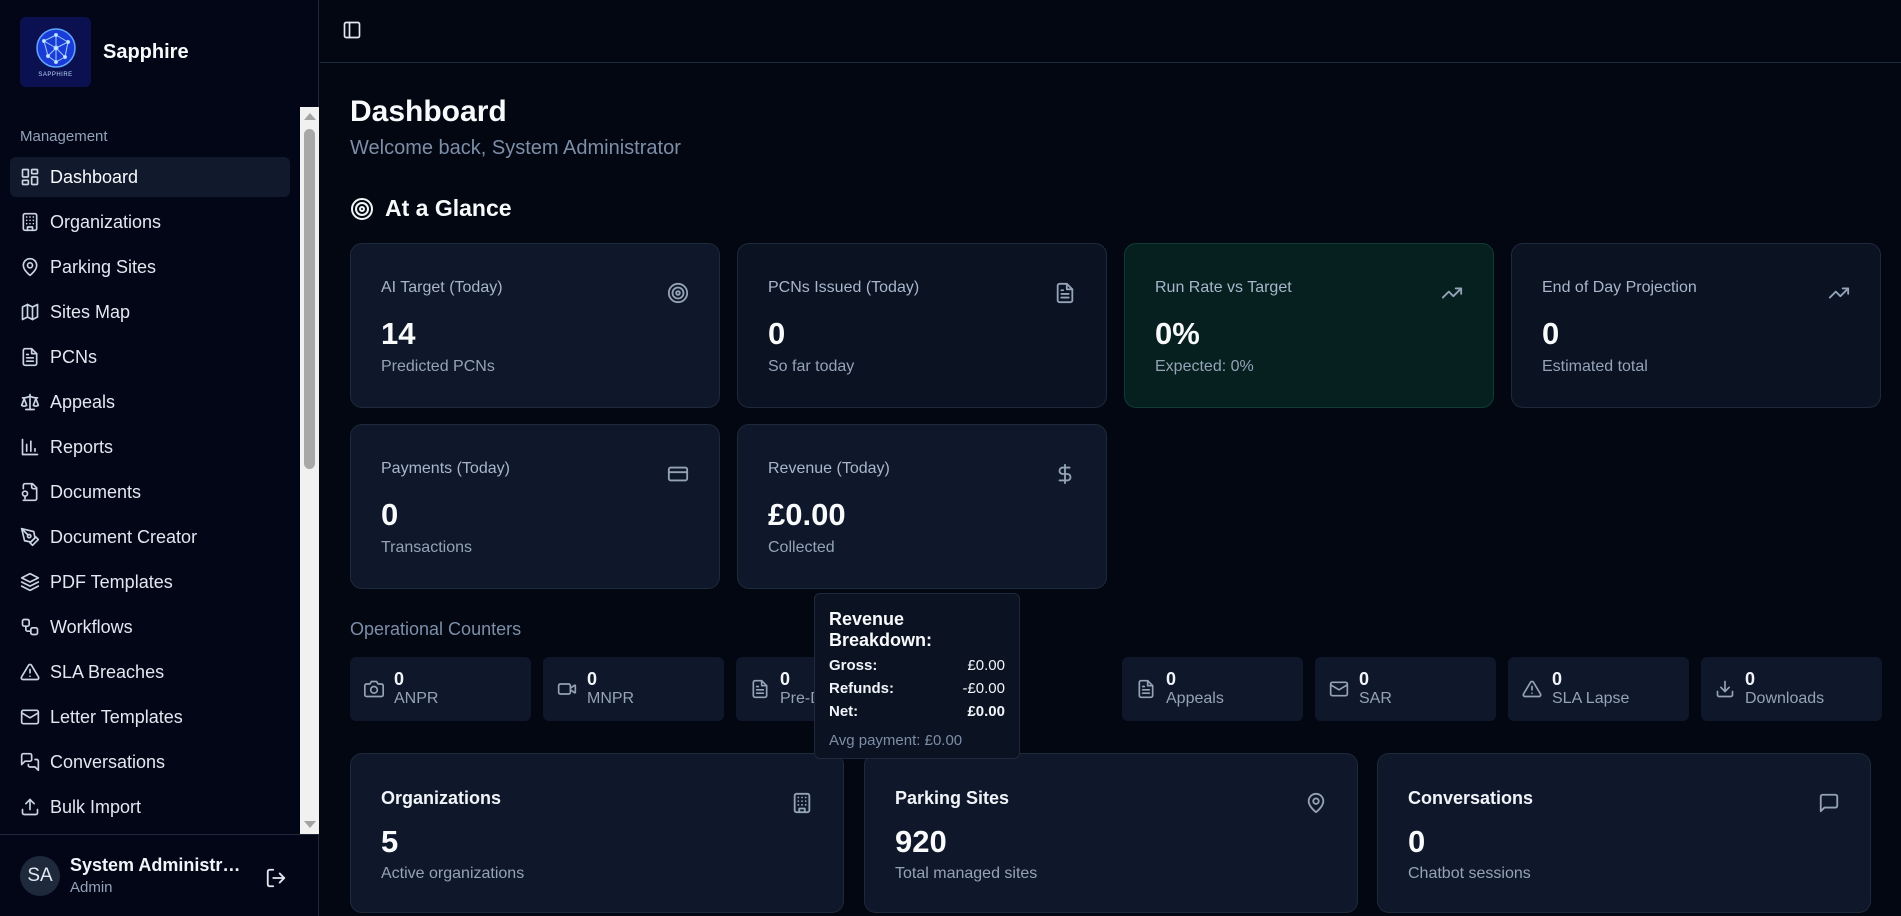 The width and height of the screenshot is (1901, 916). What do you see at coordinates (1375, 699) in the screenshot?
I see `counter-label: SAR` at bounding box center [1375, 699].